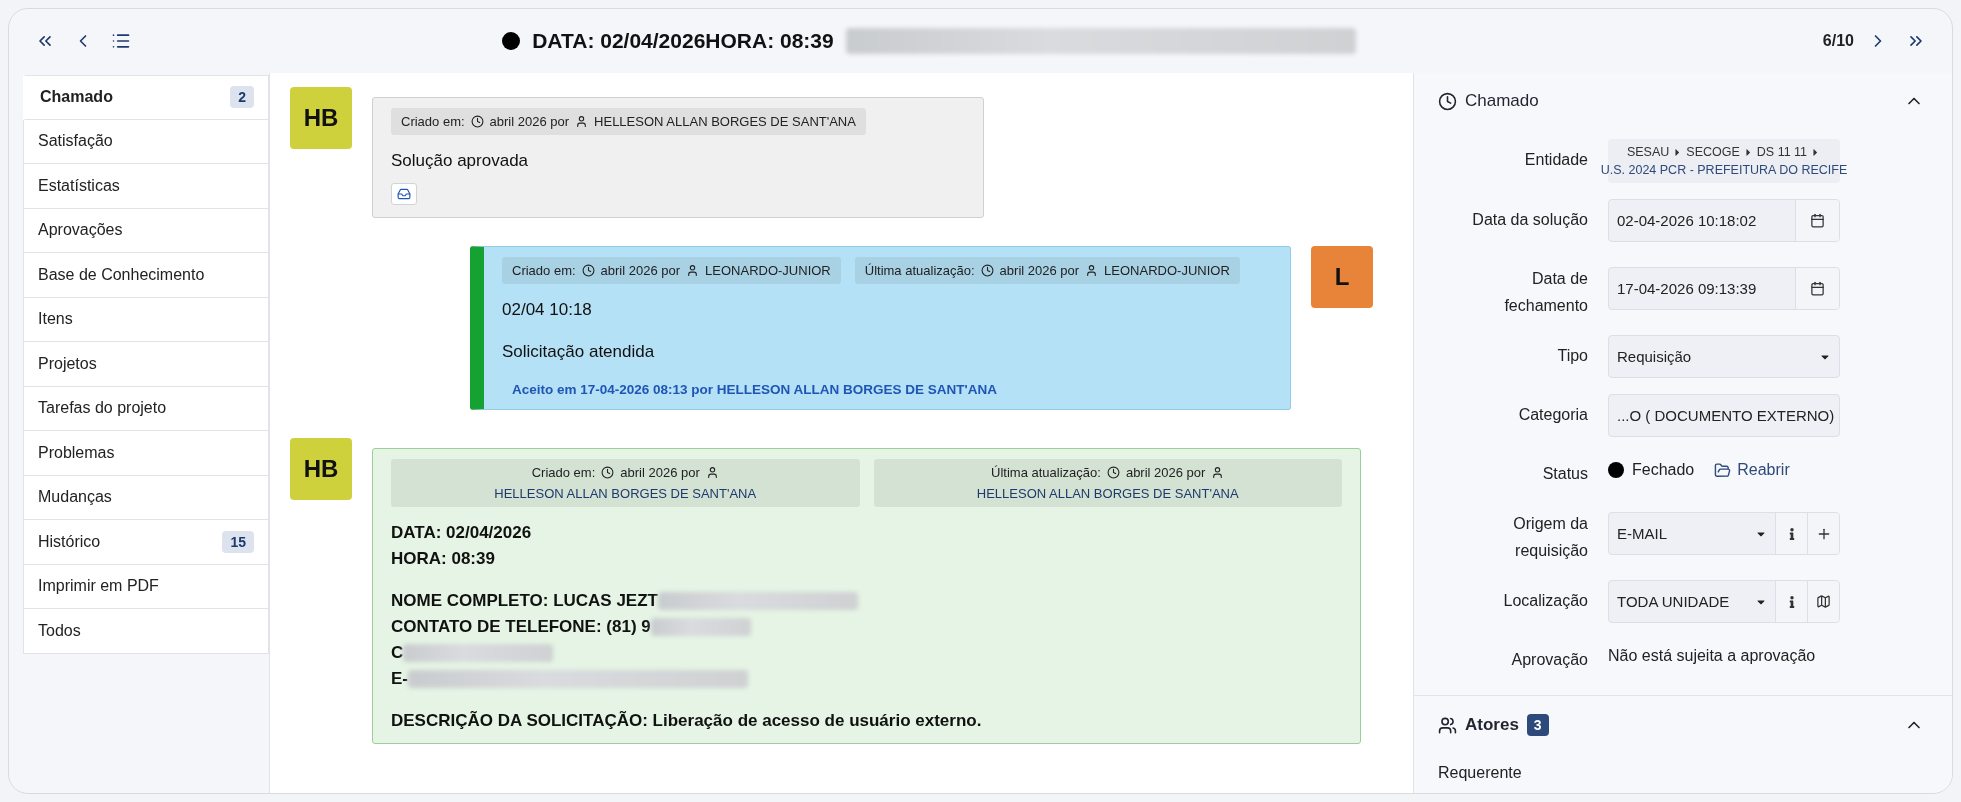 The width and height of the screenshot is (1961, 802). Describe the element at coordinates (238, 541) in the screenshot. I see `count-badge: 15` at that location.